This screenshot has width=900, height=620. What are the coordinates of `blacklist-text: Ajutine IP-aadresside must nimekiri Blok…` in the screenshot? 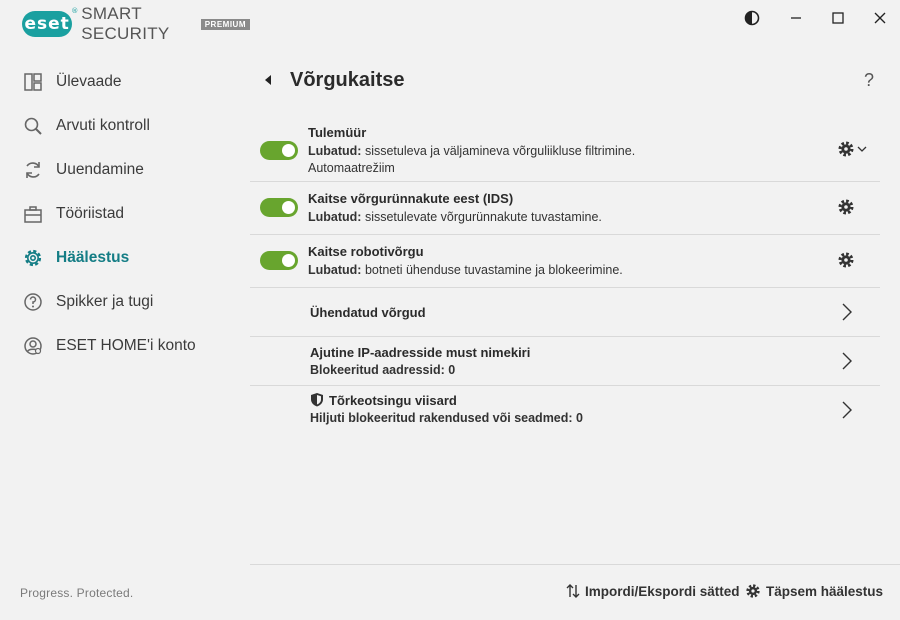 It's located at (420, 361).